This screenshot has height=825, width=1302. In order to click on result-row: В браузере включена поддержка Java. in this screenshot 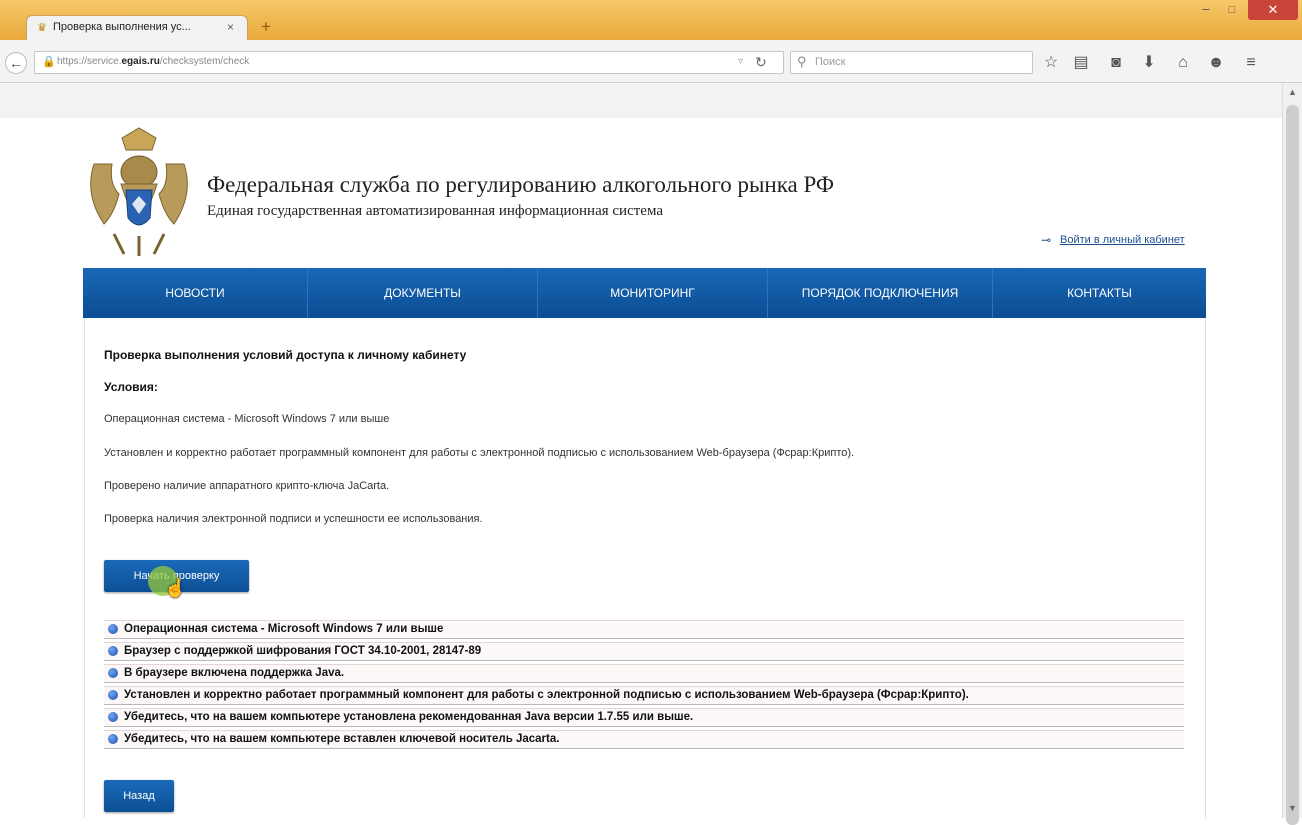, I will do `click(644, 673)`.